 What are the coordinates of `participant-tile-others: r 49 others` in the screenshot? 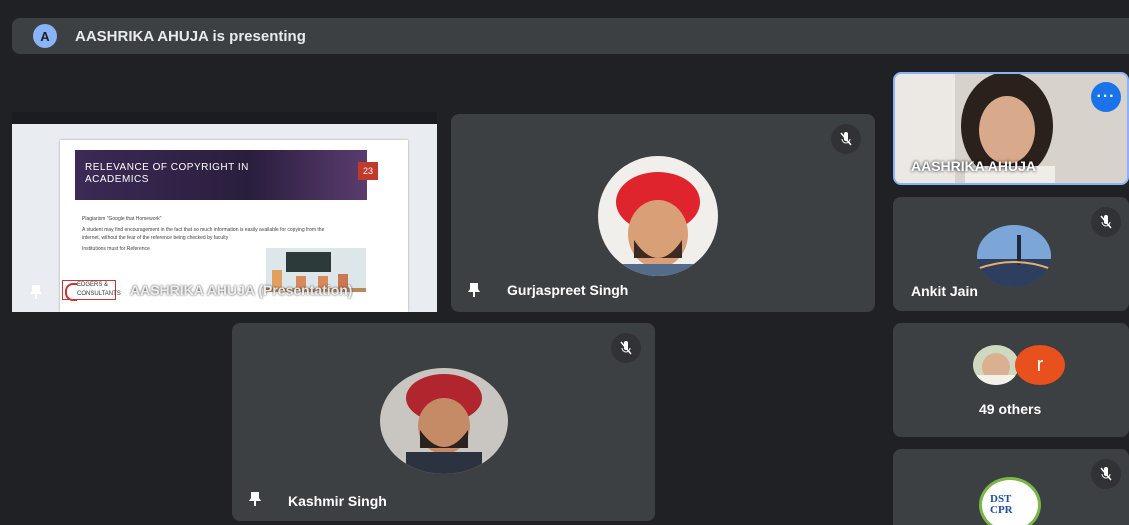 It's located at (1011, 380).